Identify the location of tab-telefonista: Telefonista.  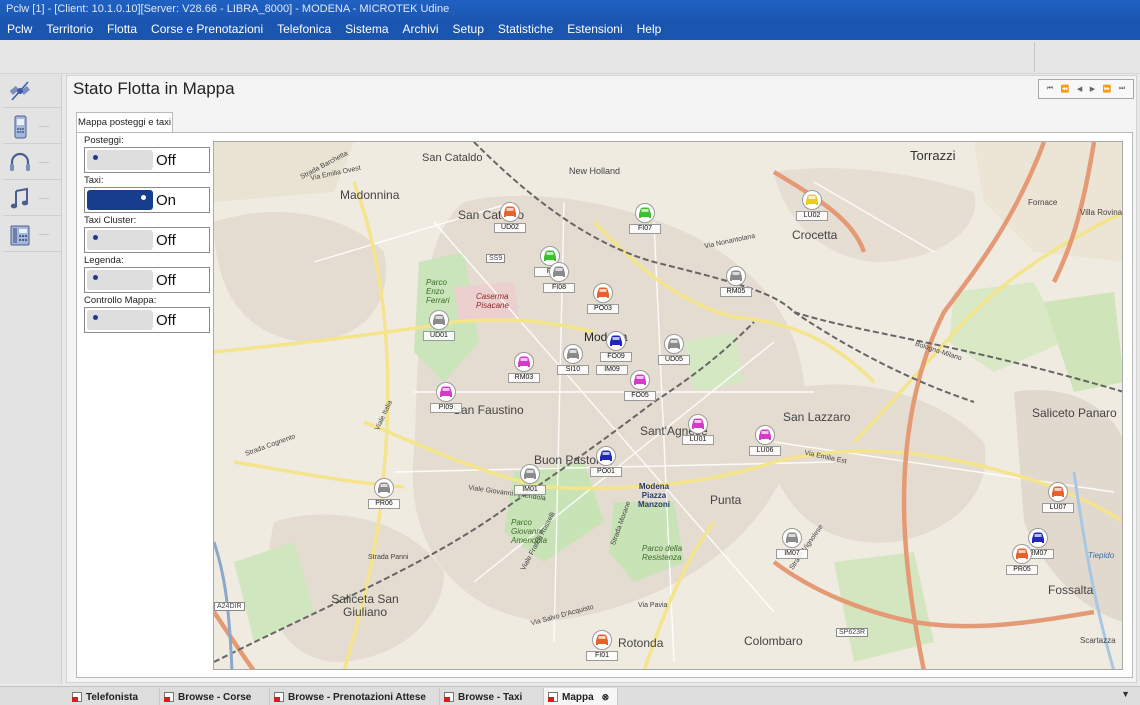
(114, 696).